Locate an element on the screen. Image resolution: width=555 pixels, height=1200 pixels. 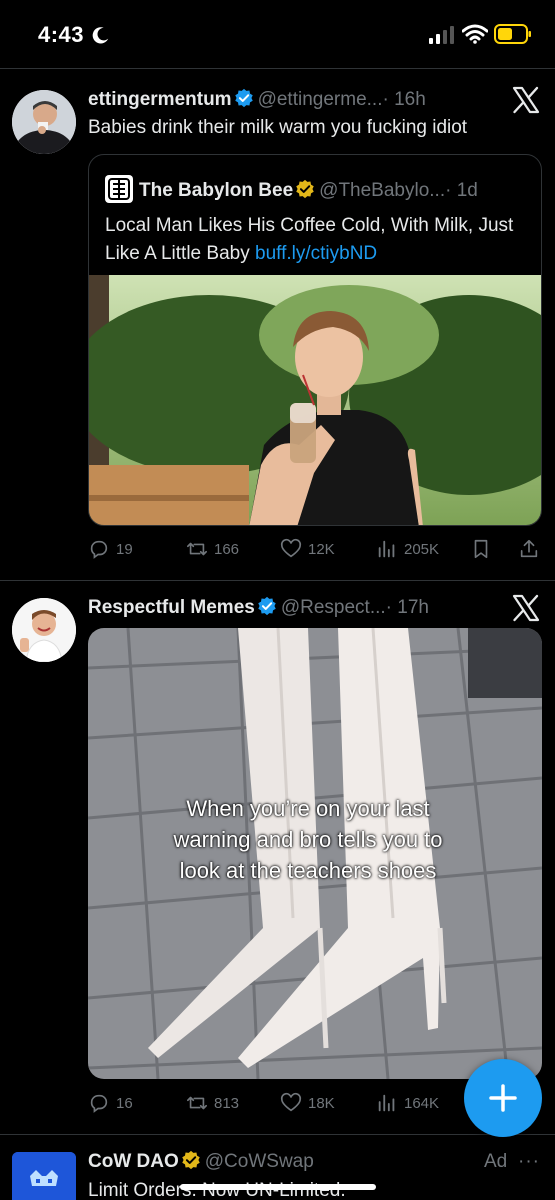
cow-logo-icon is located at coordinates (44, 1176).